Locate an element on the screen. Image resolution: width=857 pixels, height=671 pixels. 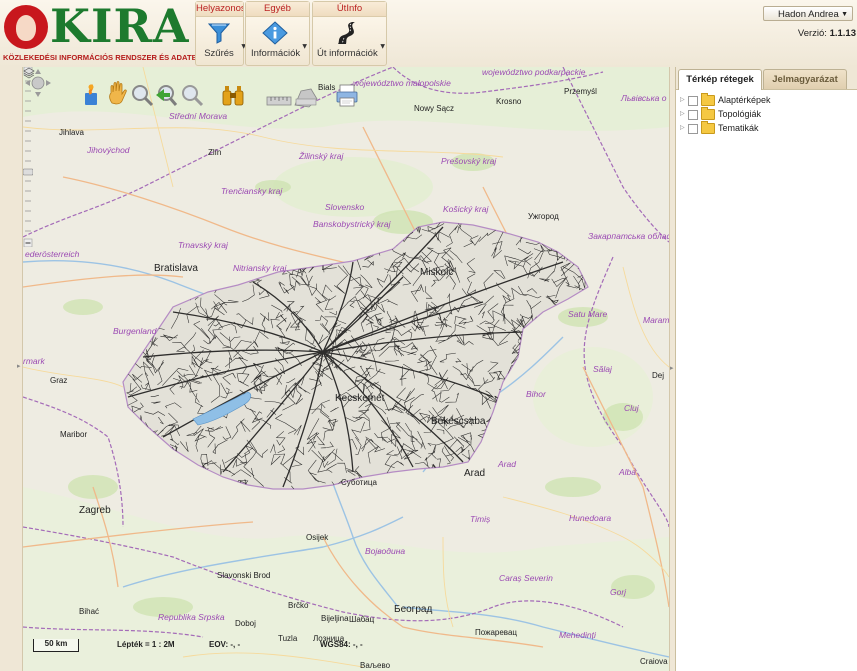
print-icon is located at coordinates (347, 96).